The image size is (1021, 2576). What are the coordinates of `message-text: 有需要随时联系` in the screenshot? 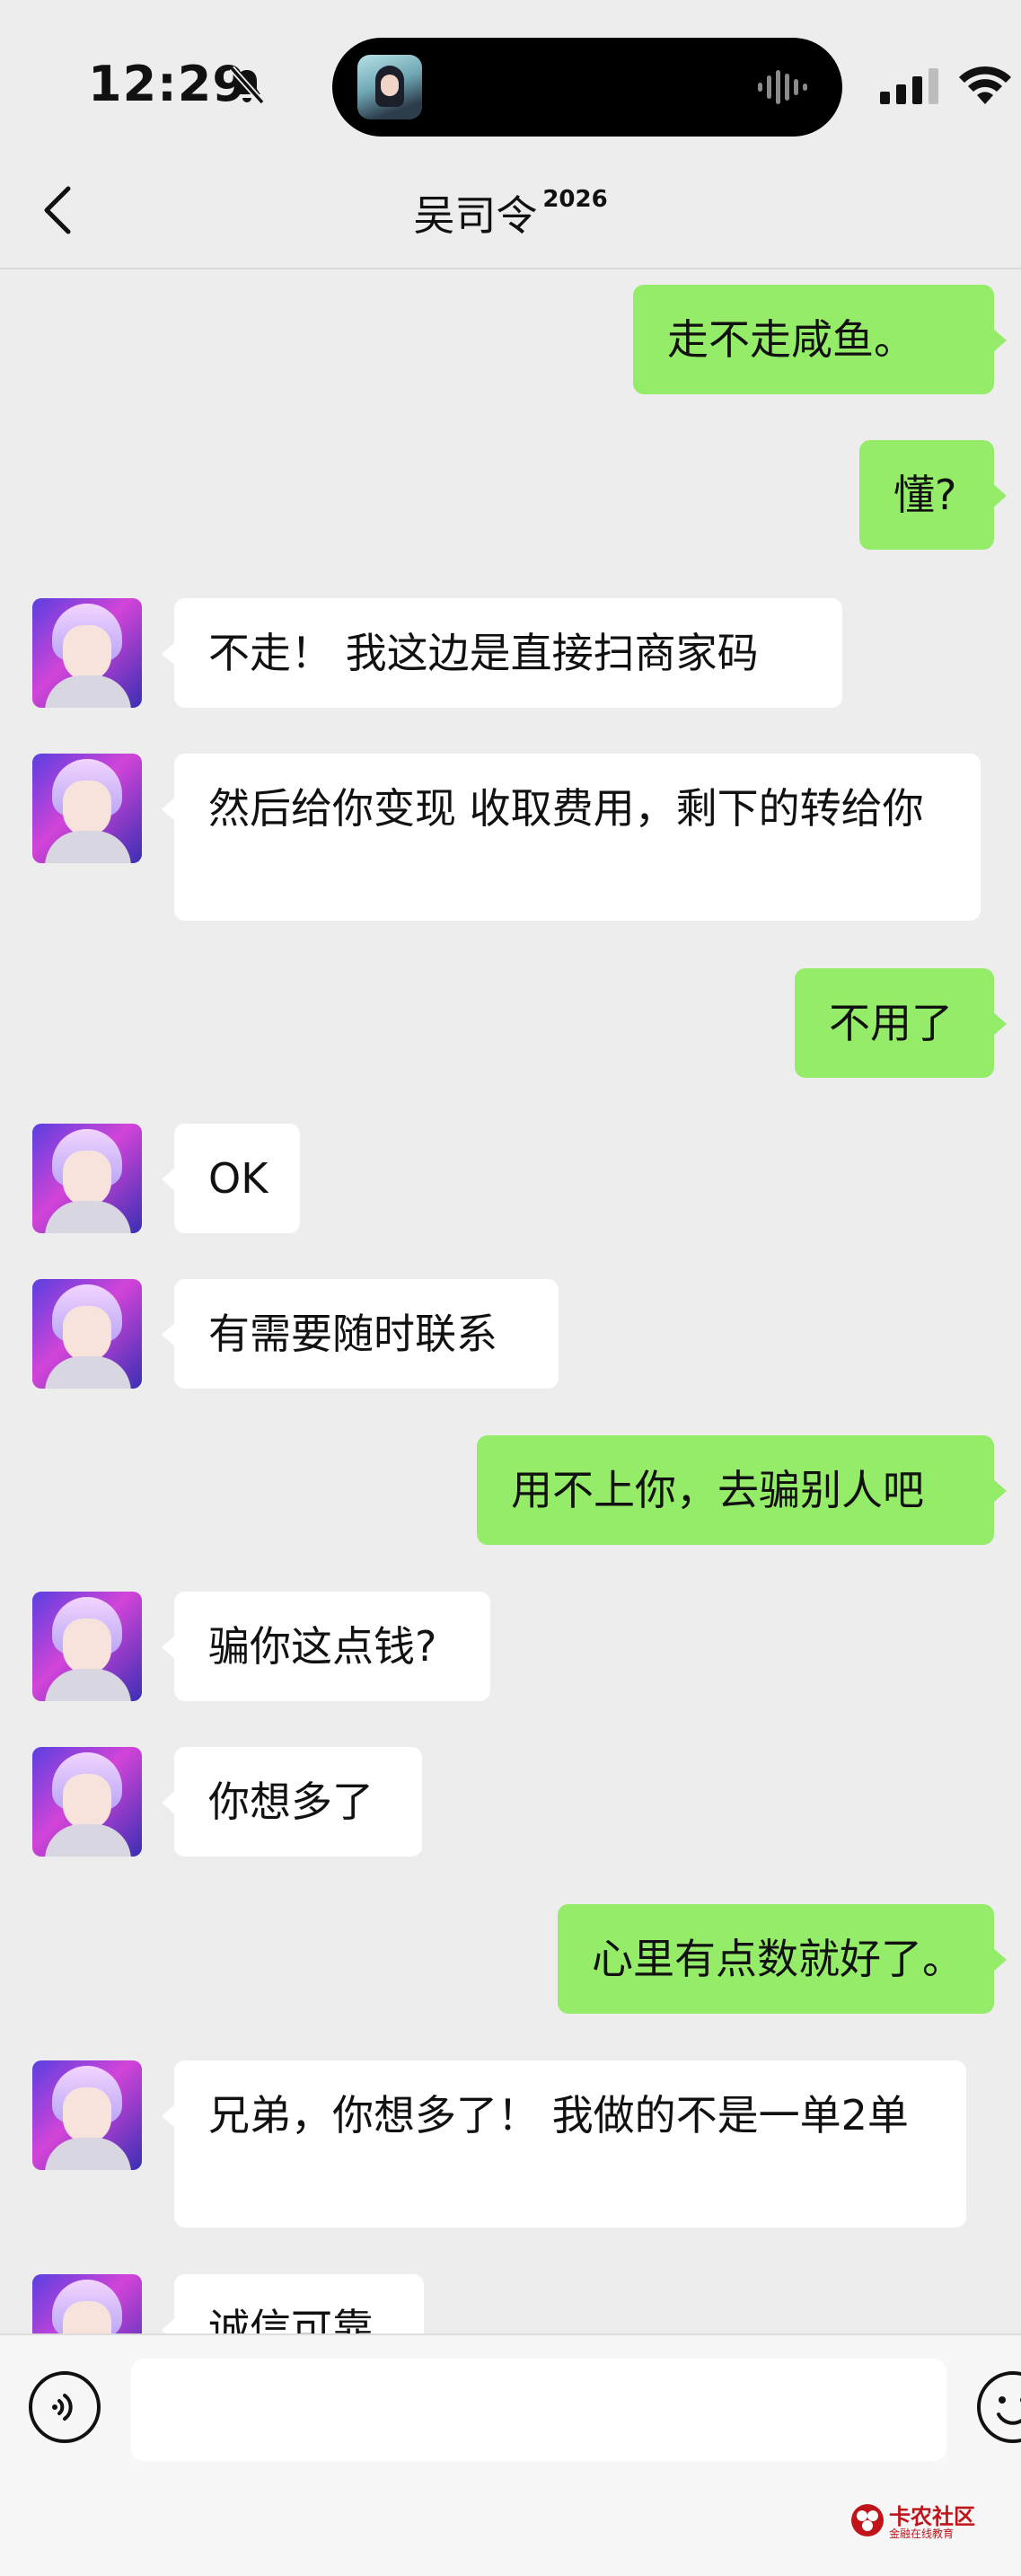 It's located at (352, 1334).